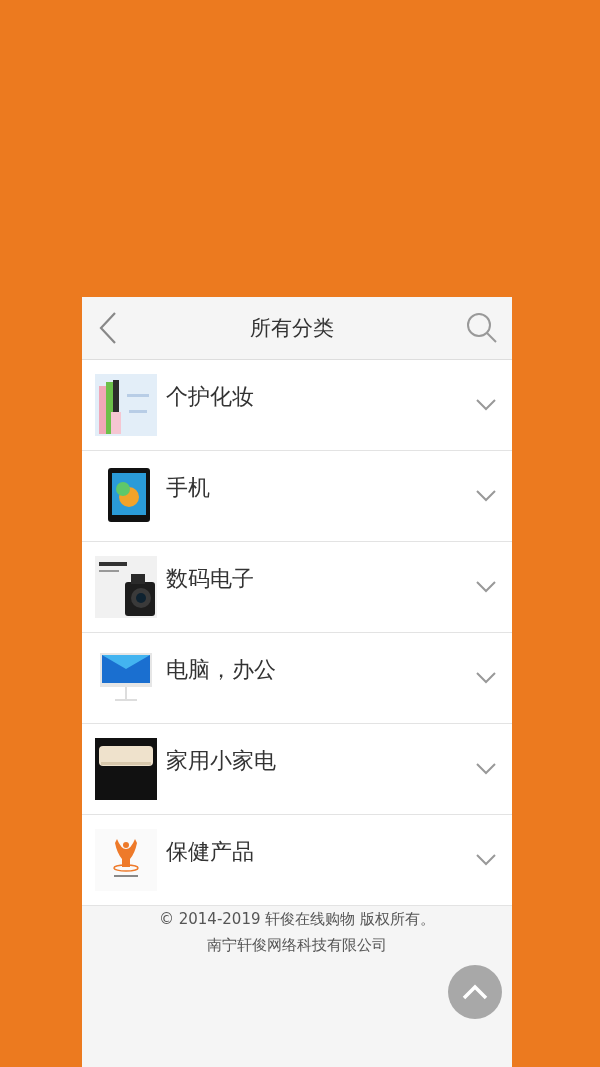 The width and height of the screenshot is (600, 1067). I want to click on category-item: 保健产品, so click(297, 860).